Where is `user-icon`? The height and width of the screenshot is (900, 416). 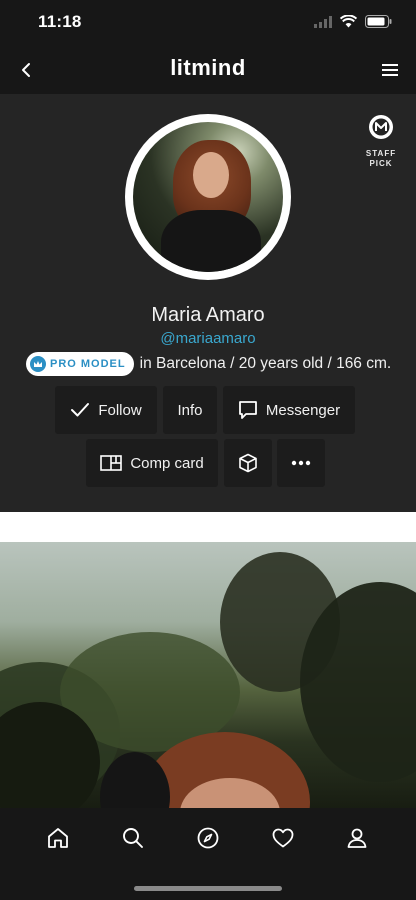
user-icon is located at coordinates (357, 838).